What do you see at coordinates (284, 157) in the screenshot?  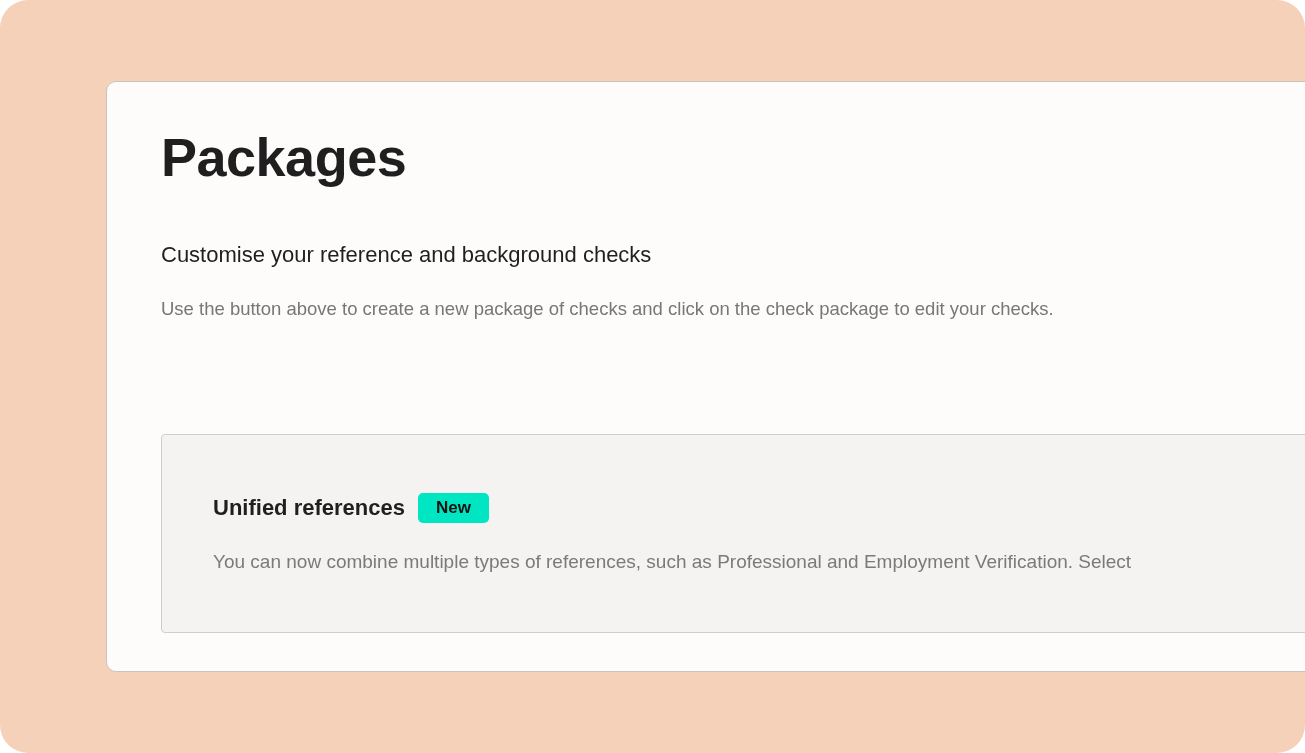 I see `page-title: Packages` at bounding box center [284, 157].